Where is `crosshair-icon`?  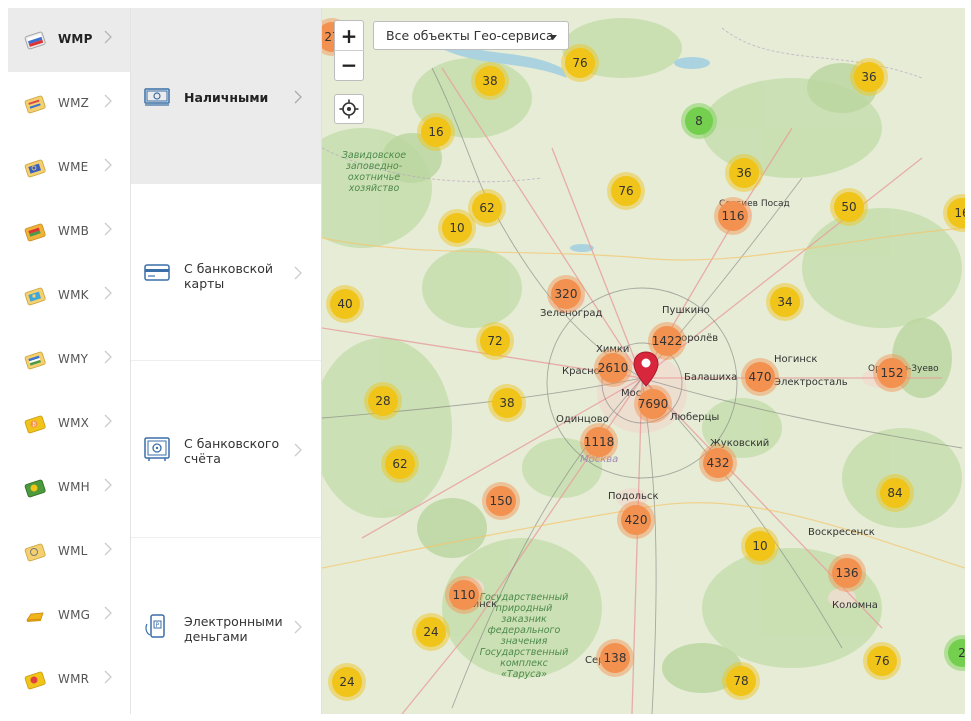 crosshair-icon is located at coordinates (349, 109).